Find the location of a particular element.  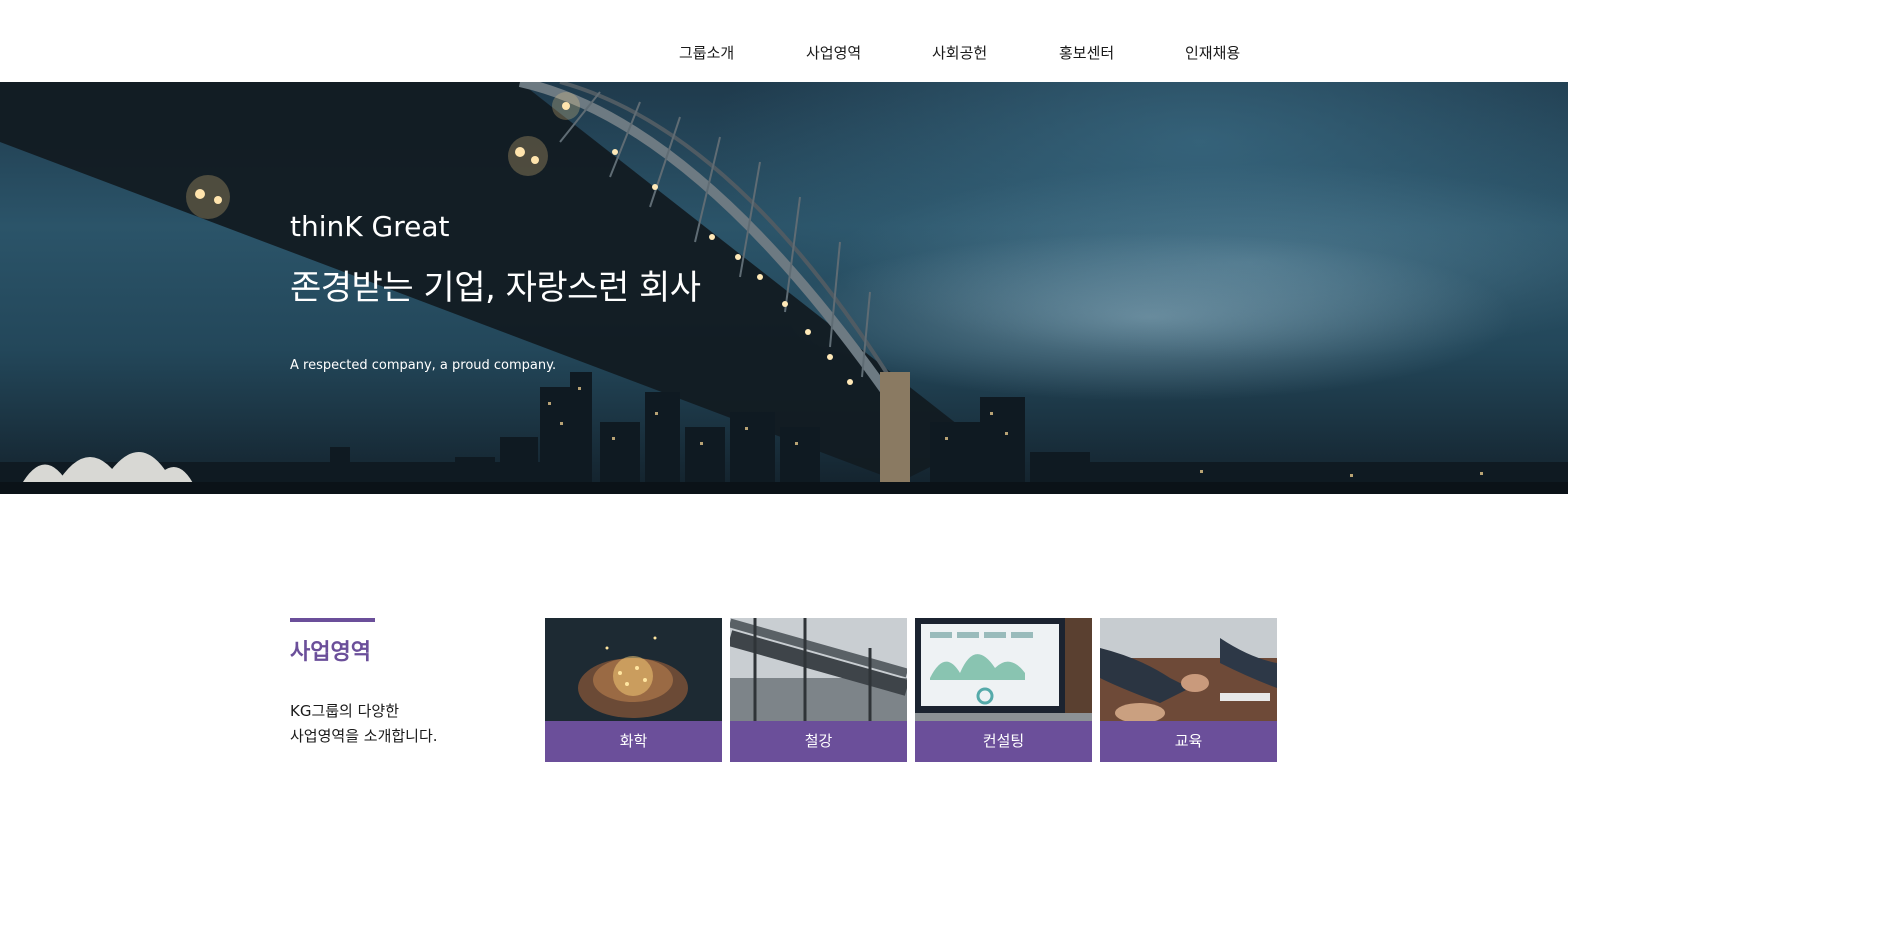

section-title: 사업영역 is located at coordinates (330, 652).